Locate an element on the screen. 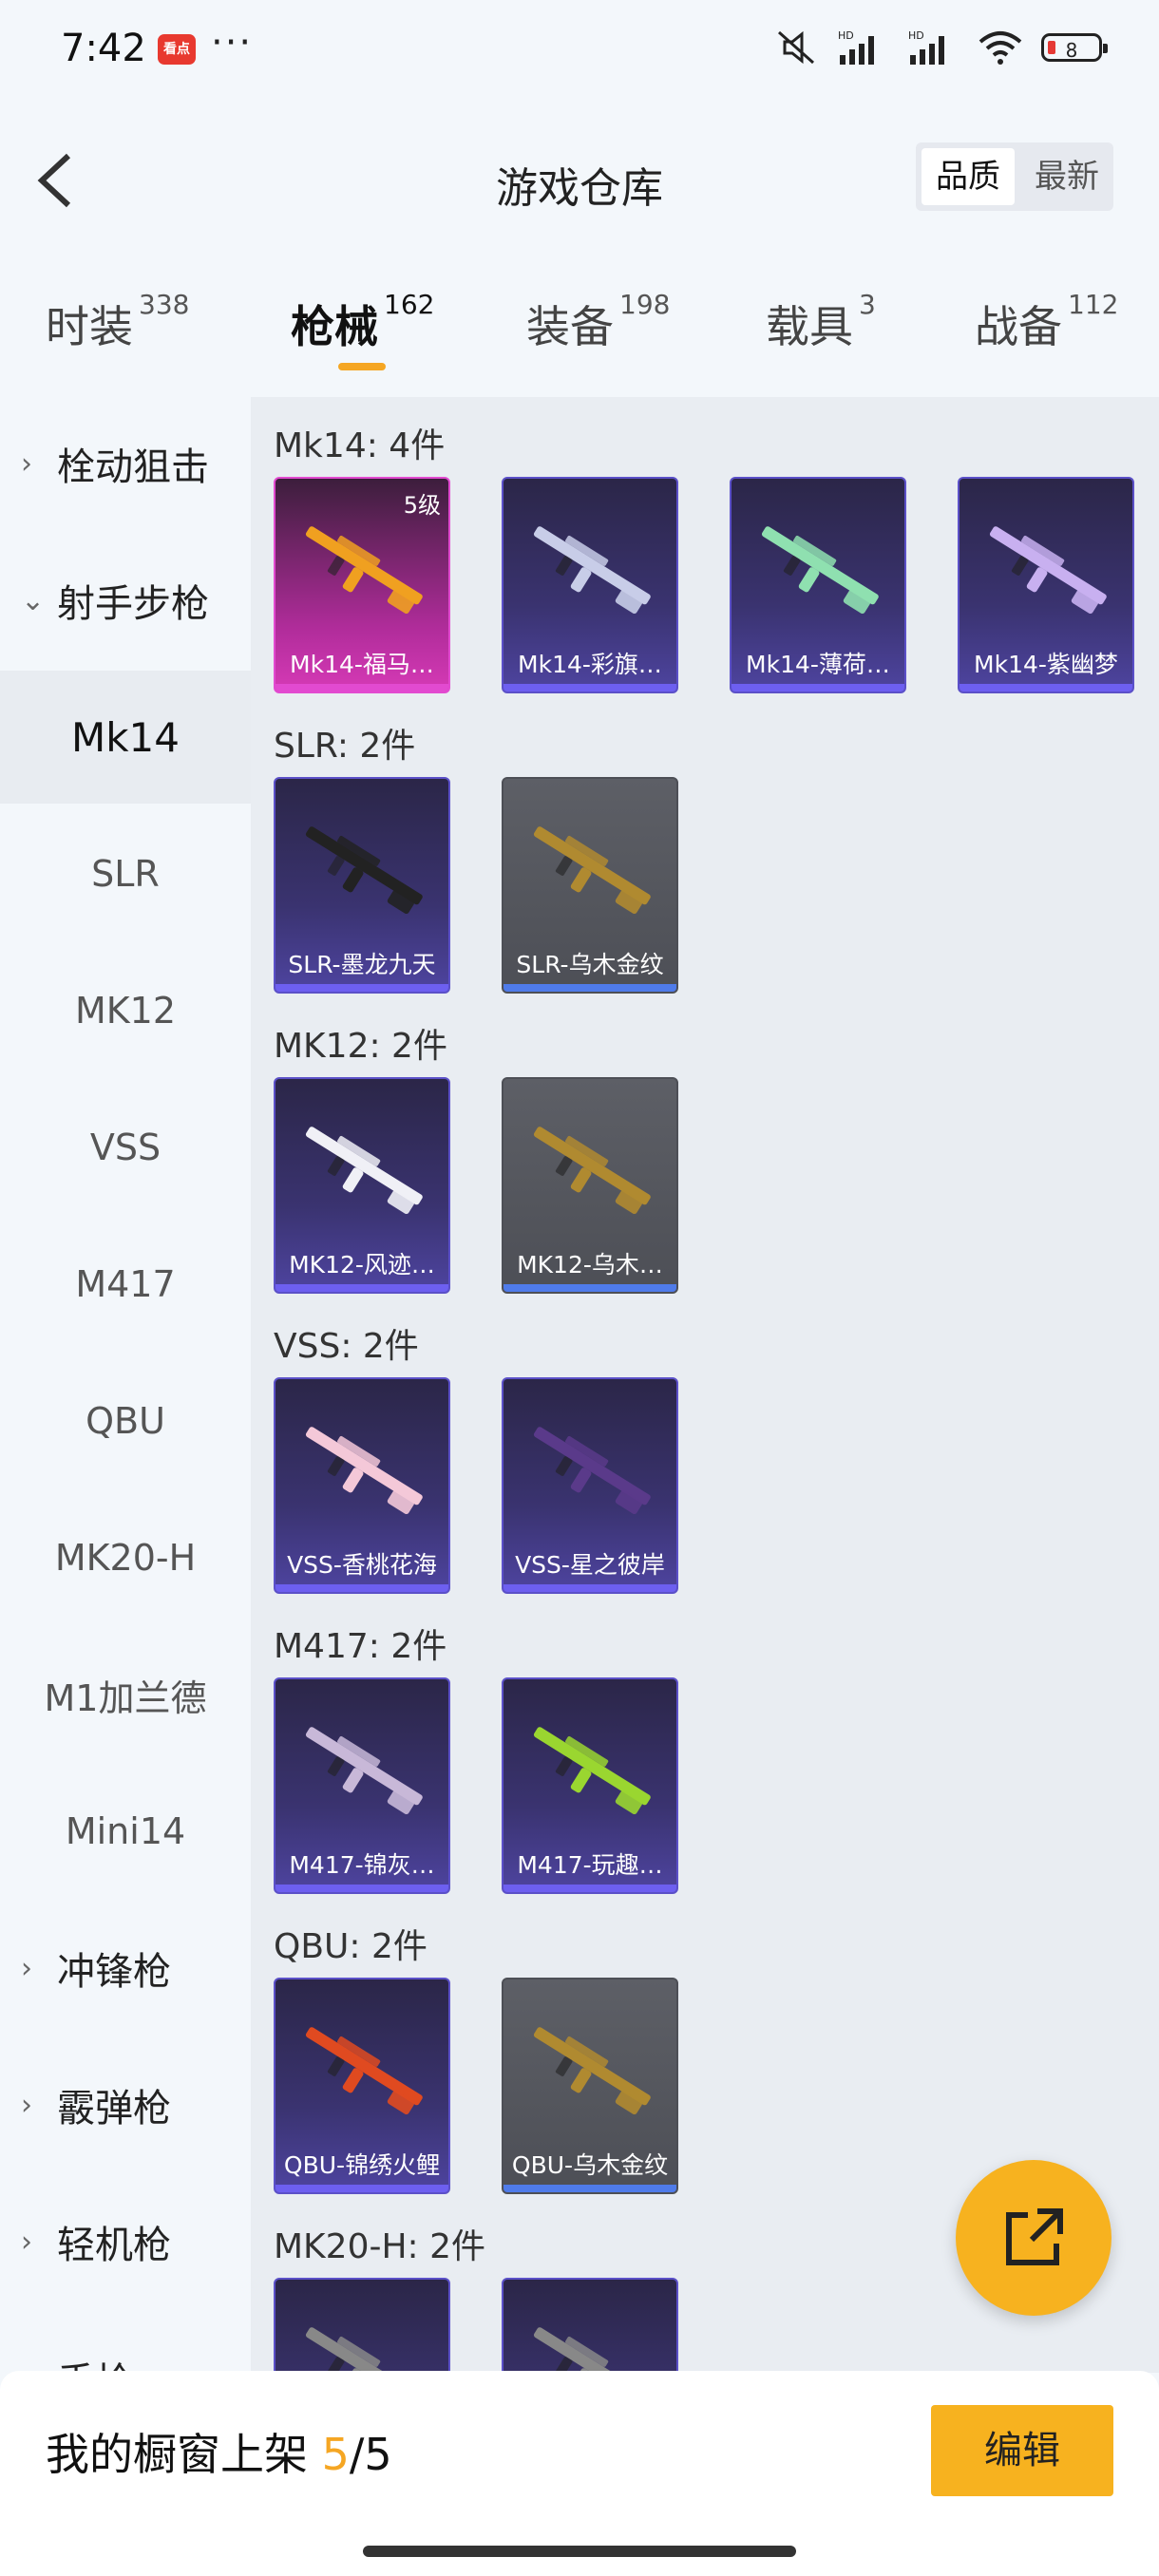  active-tab-indicator is located at coordinates (362, 366).